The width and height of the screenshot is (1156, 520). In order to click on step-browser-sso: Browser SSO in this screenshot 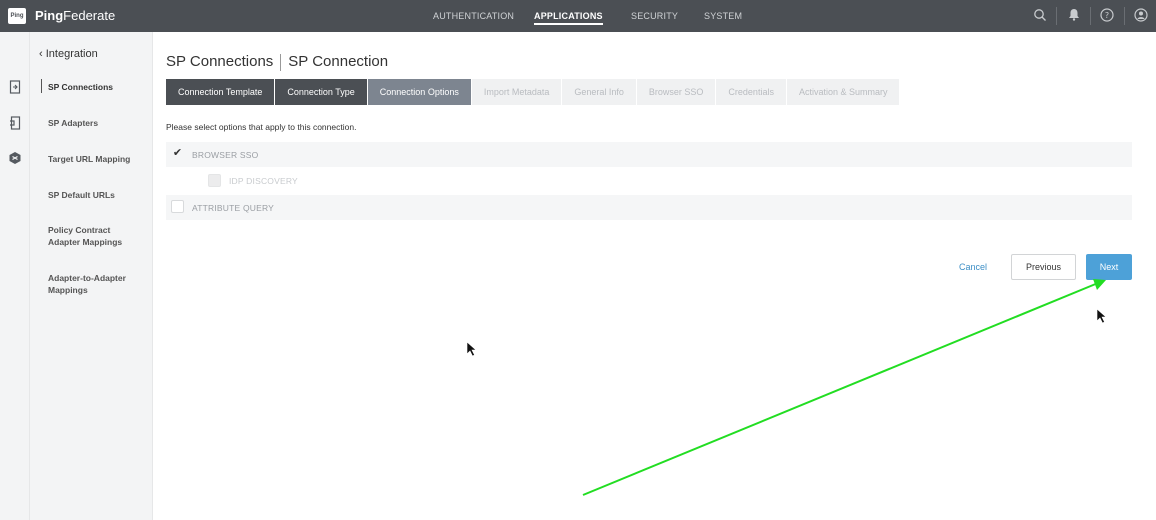, I will do `click(676, 92)`.